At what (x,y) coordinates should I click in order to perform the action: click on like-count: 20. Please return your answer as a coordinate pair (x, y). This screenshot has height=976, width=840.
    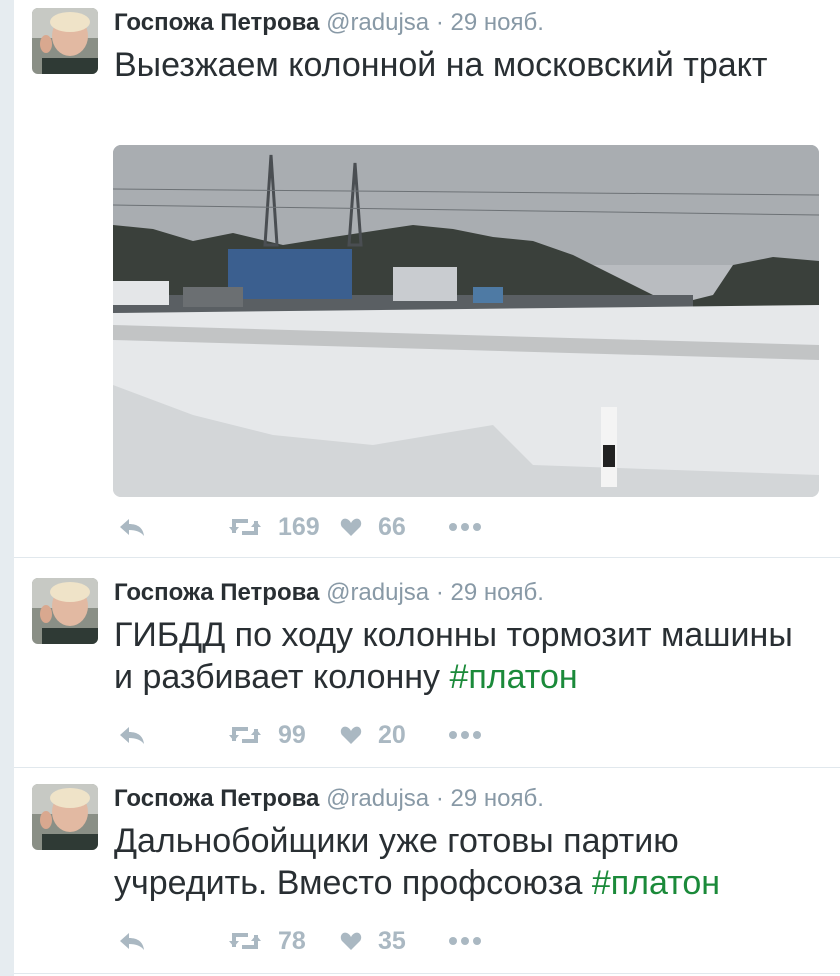
    Looking at the image, I should click on (392, 734).